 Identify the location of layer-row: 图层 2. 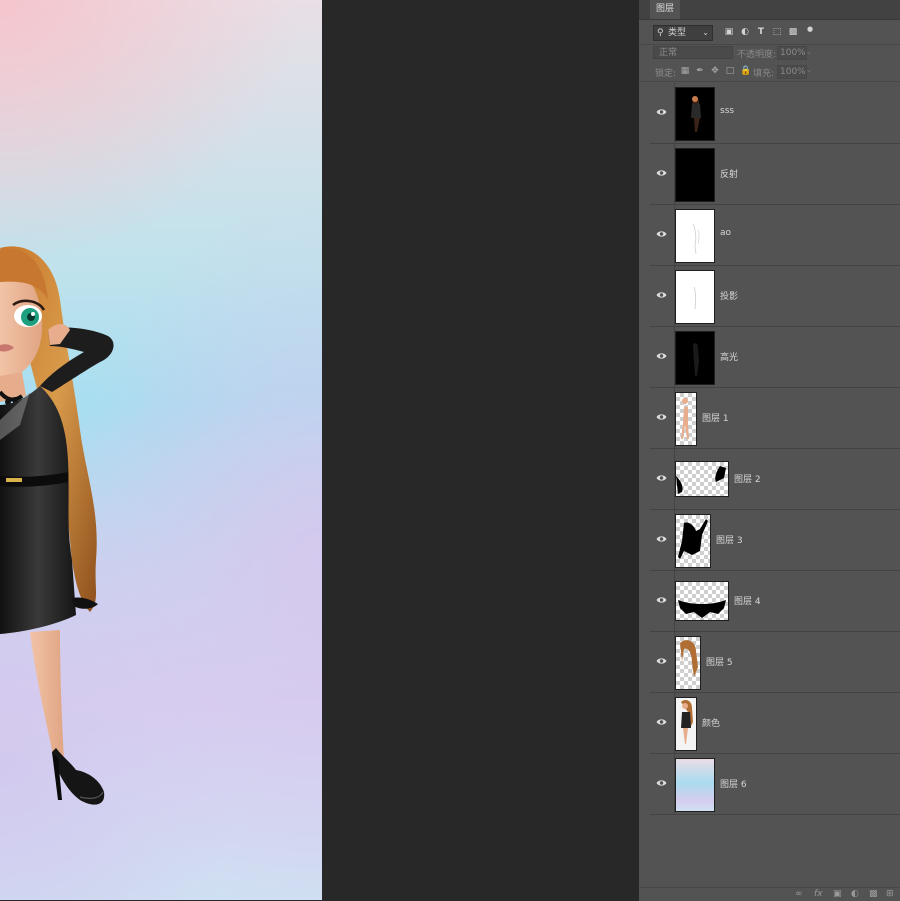
(775, 479).